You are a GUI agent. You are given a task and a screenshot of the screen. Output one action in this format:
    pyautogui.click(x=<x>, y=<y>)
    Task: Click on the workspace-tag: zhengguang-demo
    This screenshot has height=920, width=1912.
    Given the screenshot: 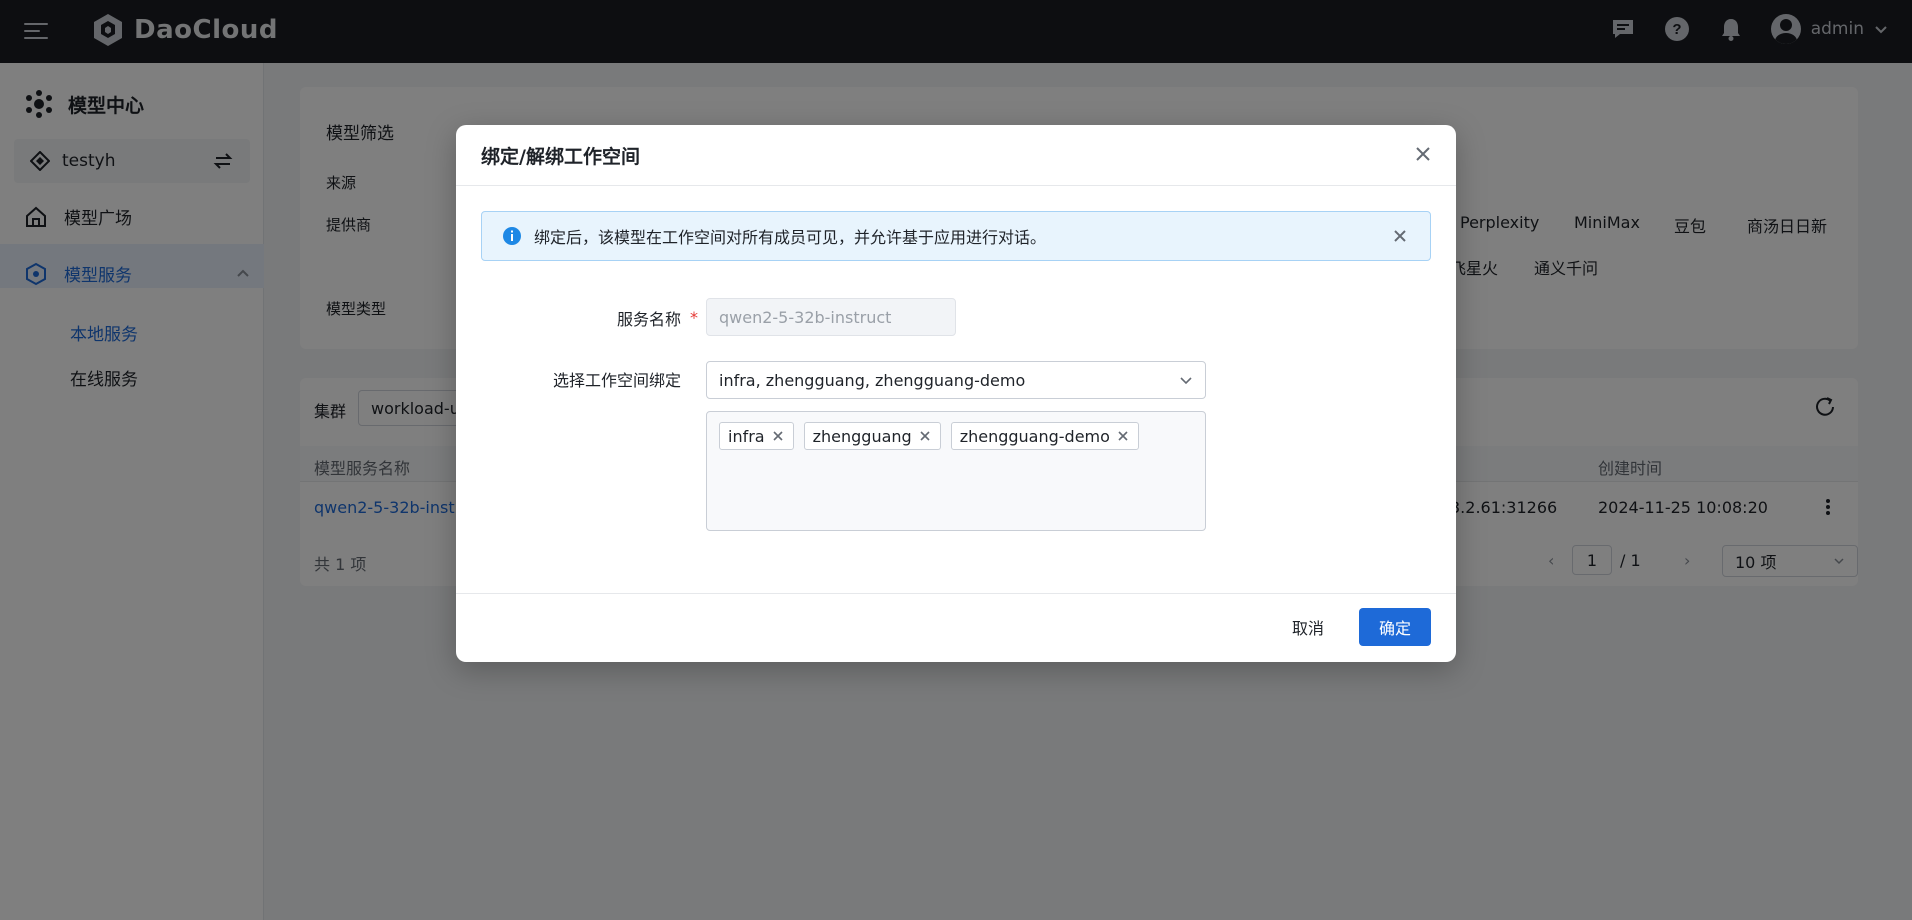 What is the action you would take?
    pyautogui.click(x=1044, y=436)
    